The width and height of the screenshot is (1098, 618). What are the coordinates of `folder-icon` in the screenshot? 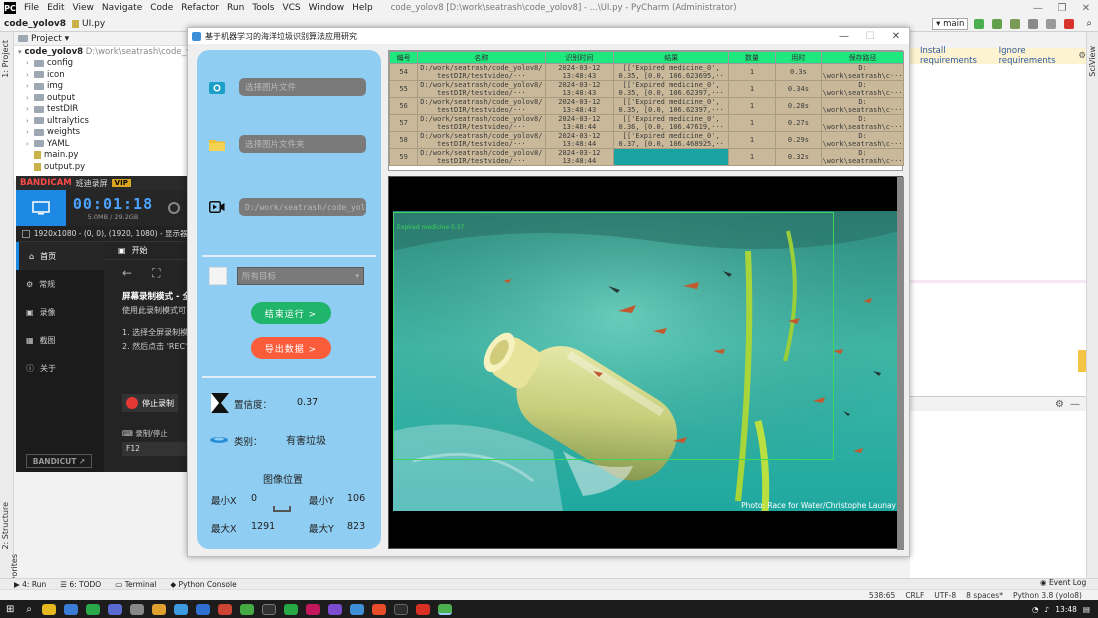 It's located at (217, 144).